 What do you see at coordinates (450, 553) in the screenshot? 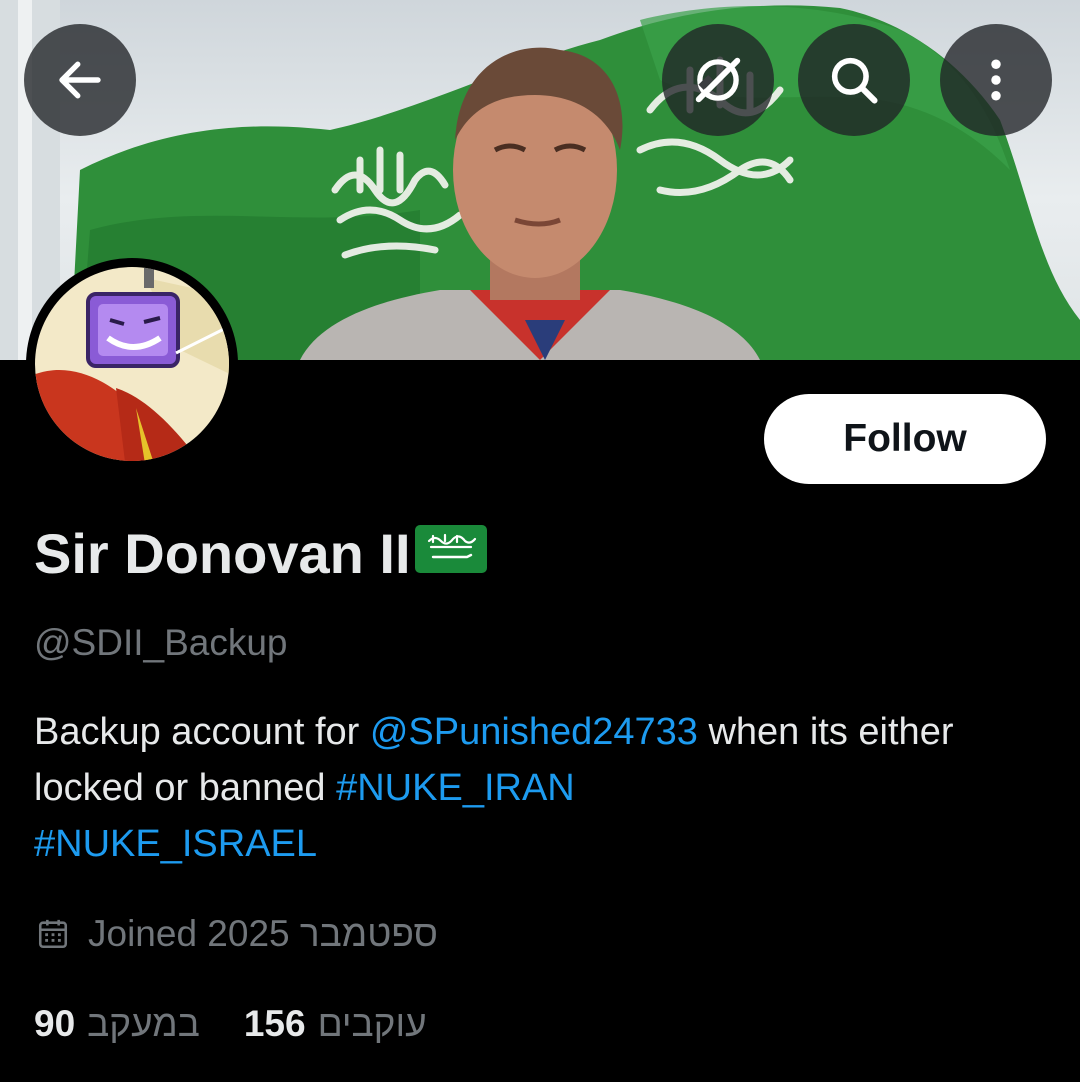
I see `saudi-flag-emoji` at bounding box center [450, 553].